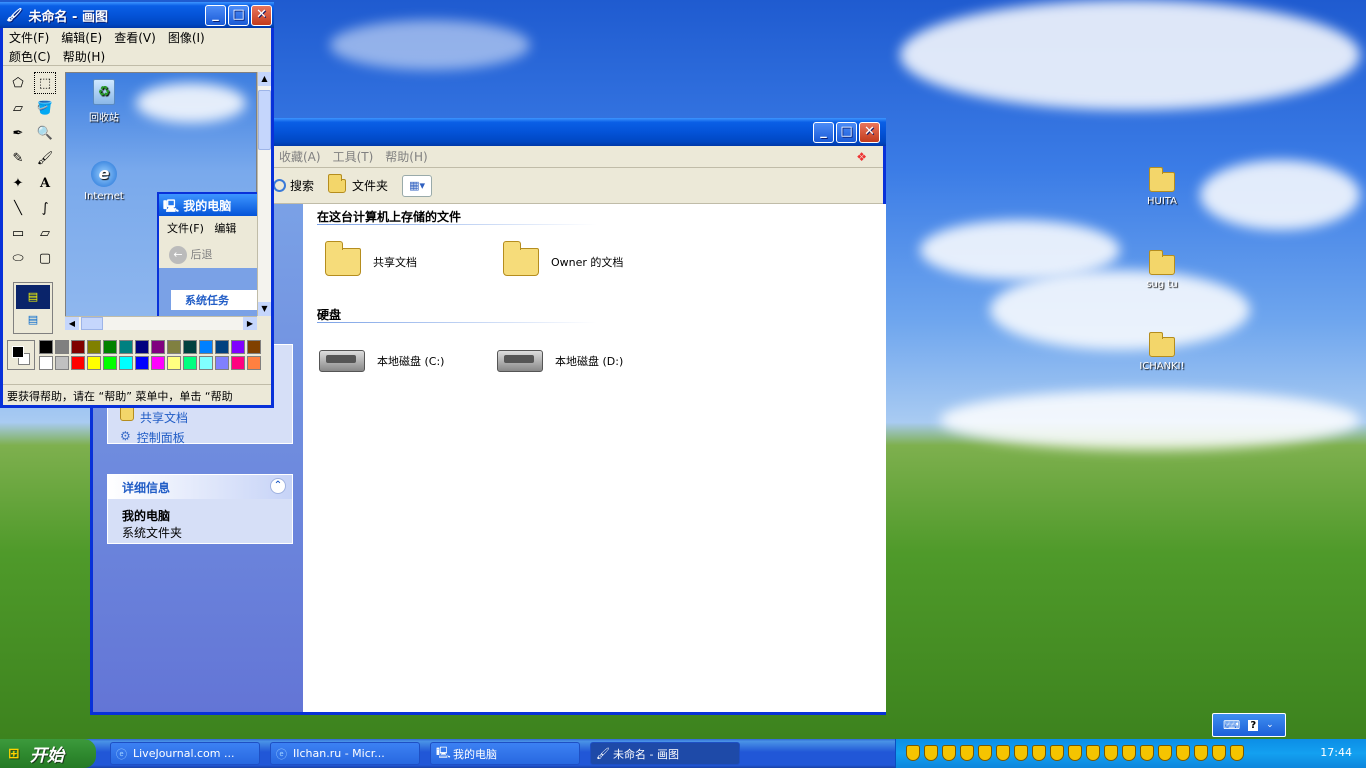 This screenshot has height=768, width=1366. Describe the element at coordinates (1162, 270) in the screenshot. I see `desktop-icon-sug-tu: sug tu` at that location.